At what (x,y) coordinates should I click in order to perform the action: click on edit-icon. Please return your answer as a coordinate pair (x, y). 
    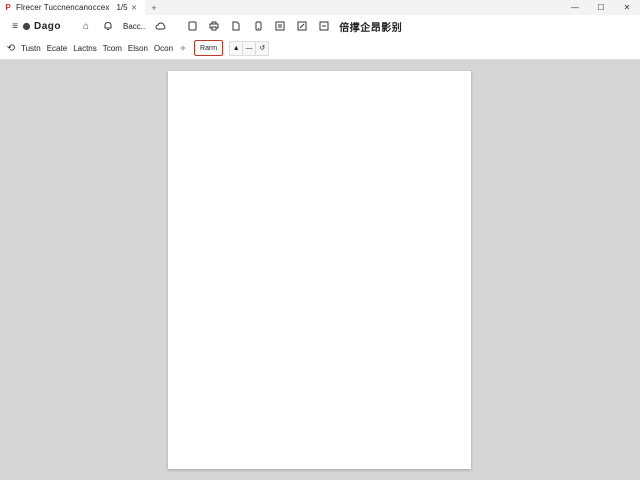
    Looking at the image, I should click on (302, 26).